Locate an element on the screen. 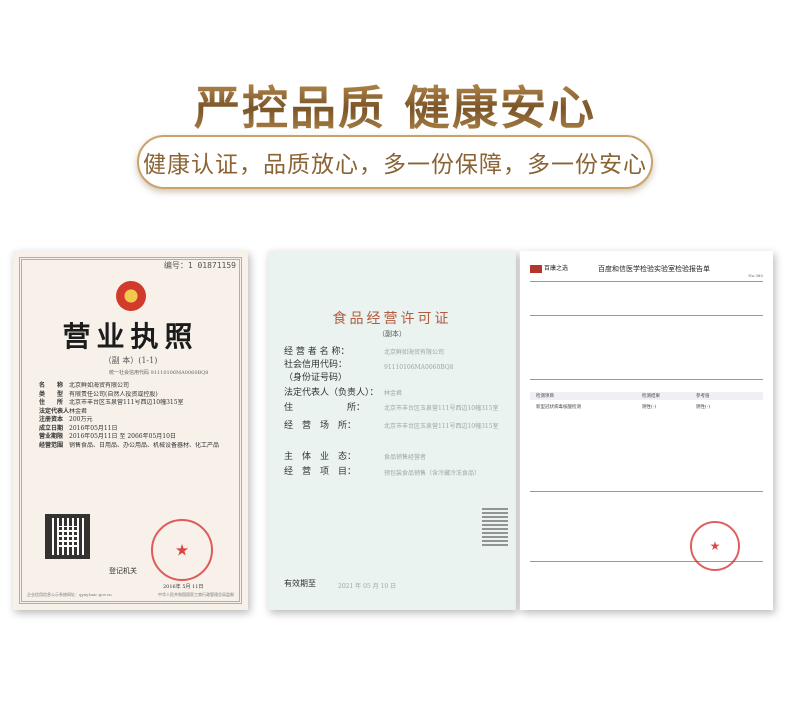  food-field-label: 经 营 者 名 称： is located at coordinates (317, 352).